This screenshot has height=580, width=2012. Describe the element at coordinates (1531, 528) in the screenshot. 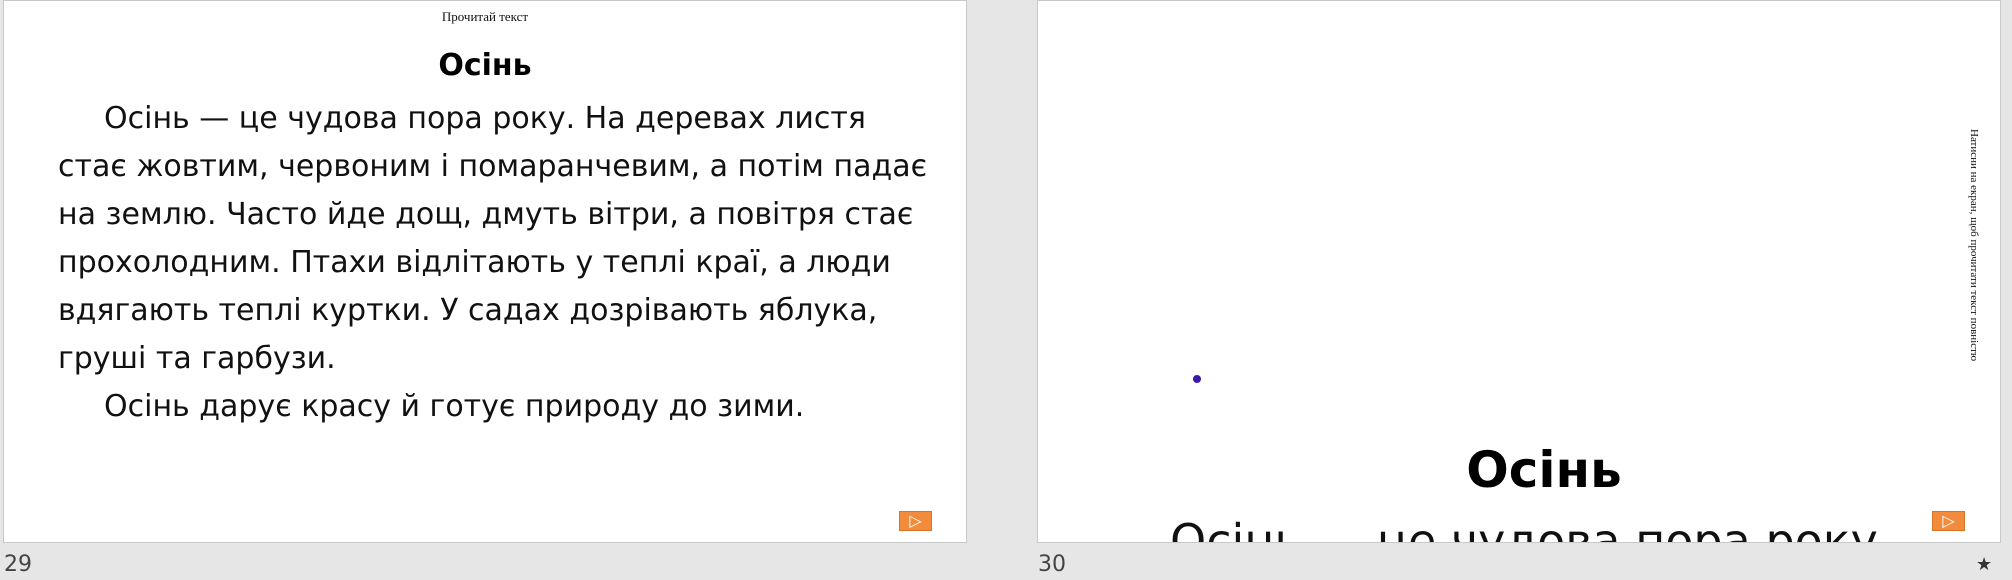

I see `slide-body-fragment: Осінь — це чудова пора року.` at that location.